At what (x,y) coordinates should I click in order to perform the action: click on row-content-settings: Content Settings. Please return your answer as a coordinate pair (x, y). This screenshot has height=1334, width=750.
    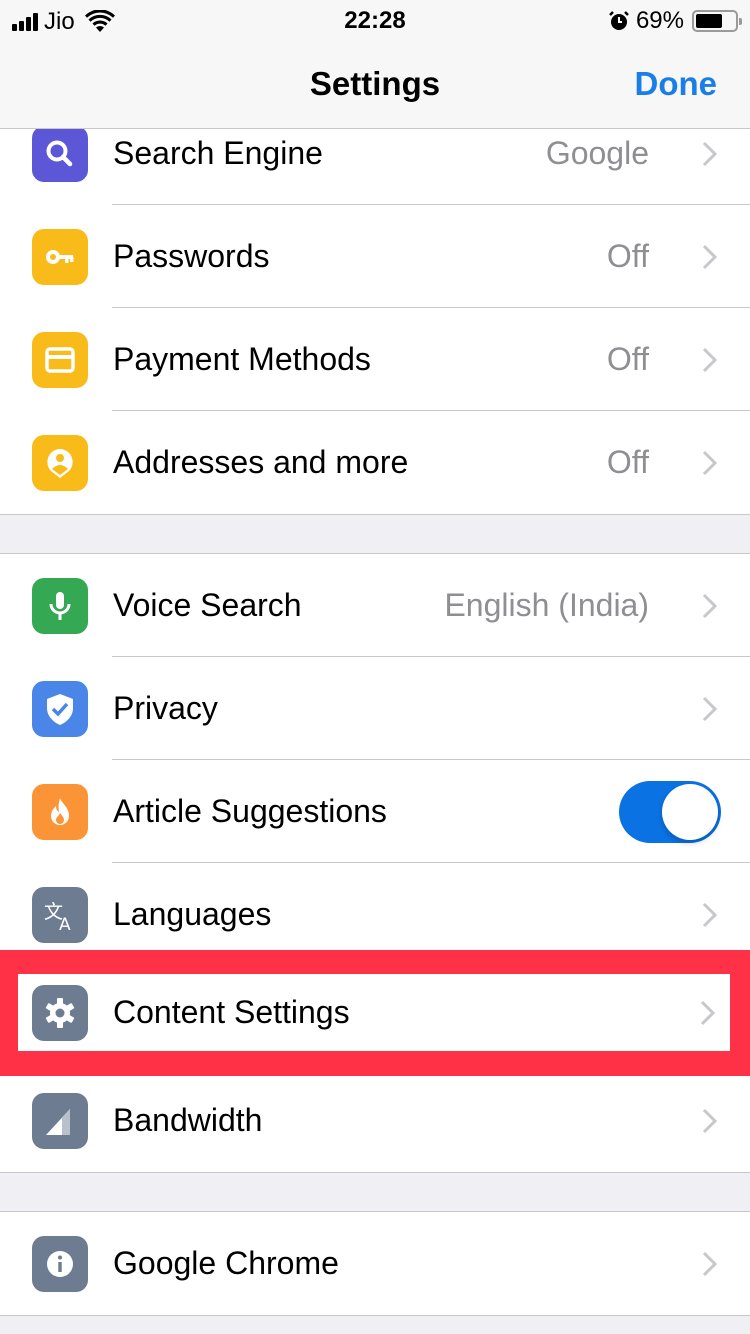
    Looking at the image, I should click on (374, 1012).